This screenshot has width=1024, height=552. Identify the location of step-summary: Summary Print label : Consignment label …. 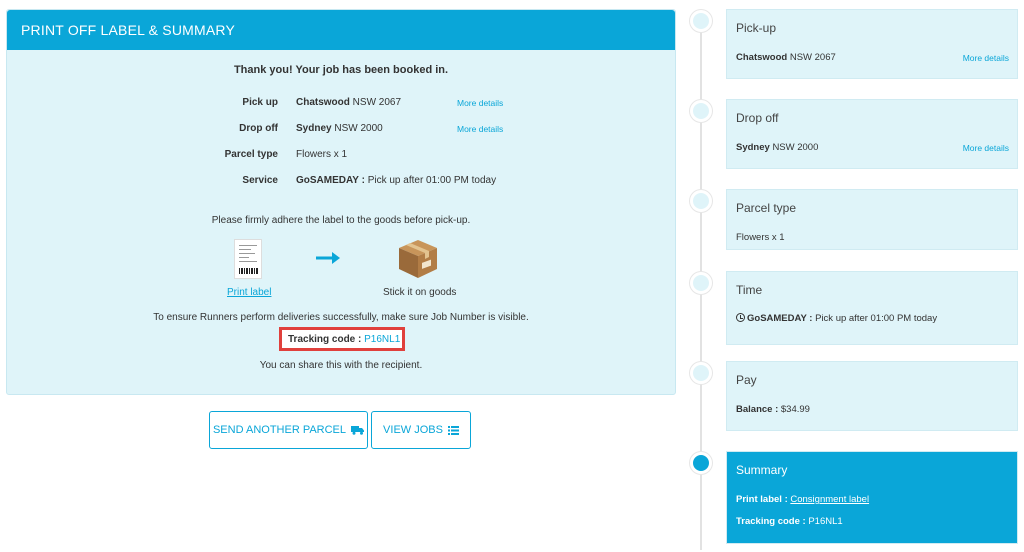
(872, 497).